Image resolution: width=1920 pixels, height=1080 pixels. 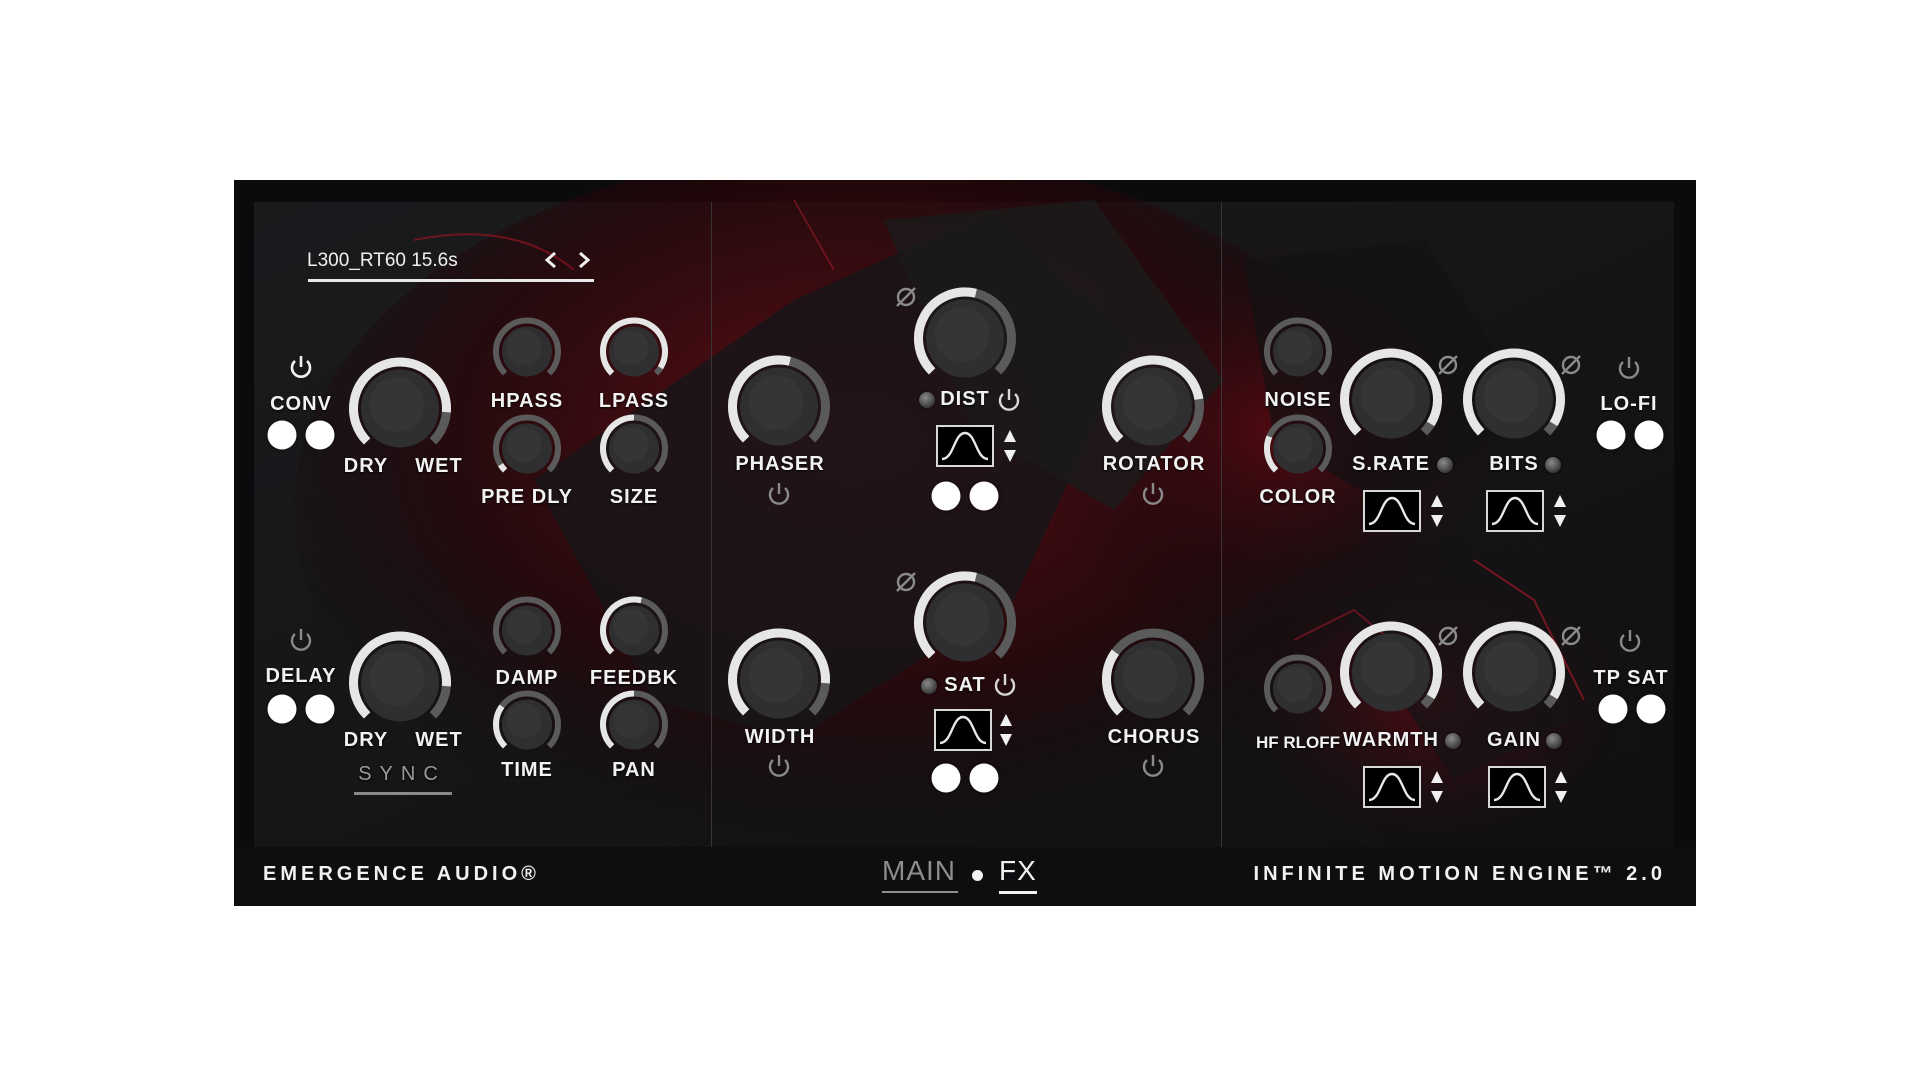 What do you see at coordinates (584, 260) in the screenshot?
I see `chevron-right-icon` at bounding box center [584, 260].